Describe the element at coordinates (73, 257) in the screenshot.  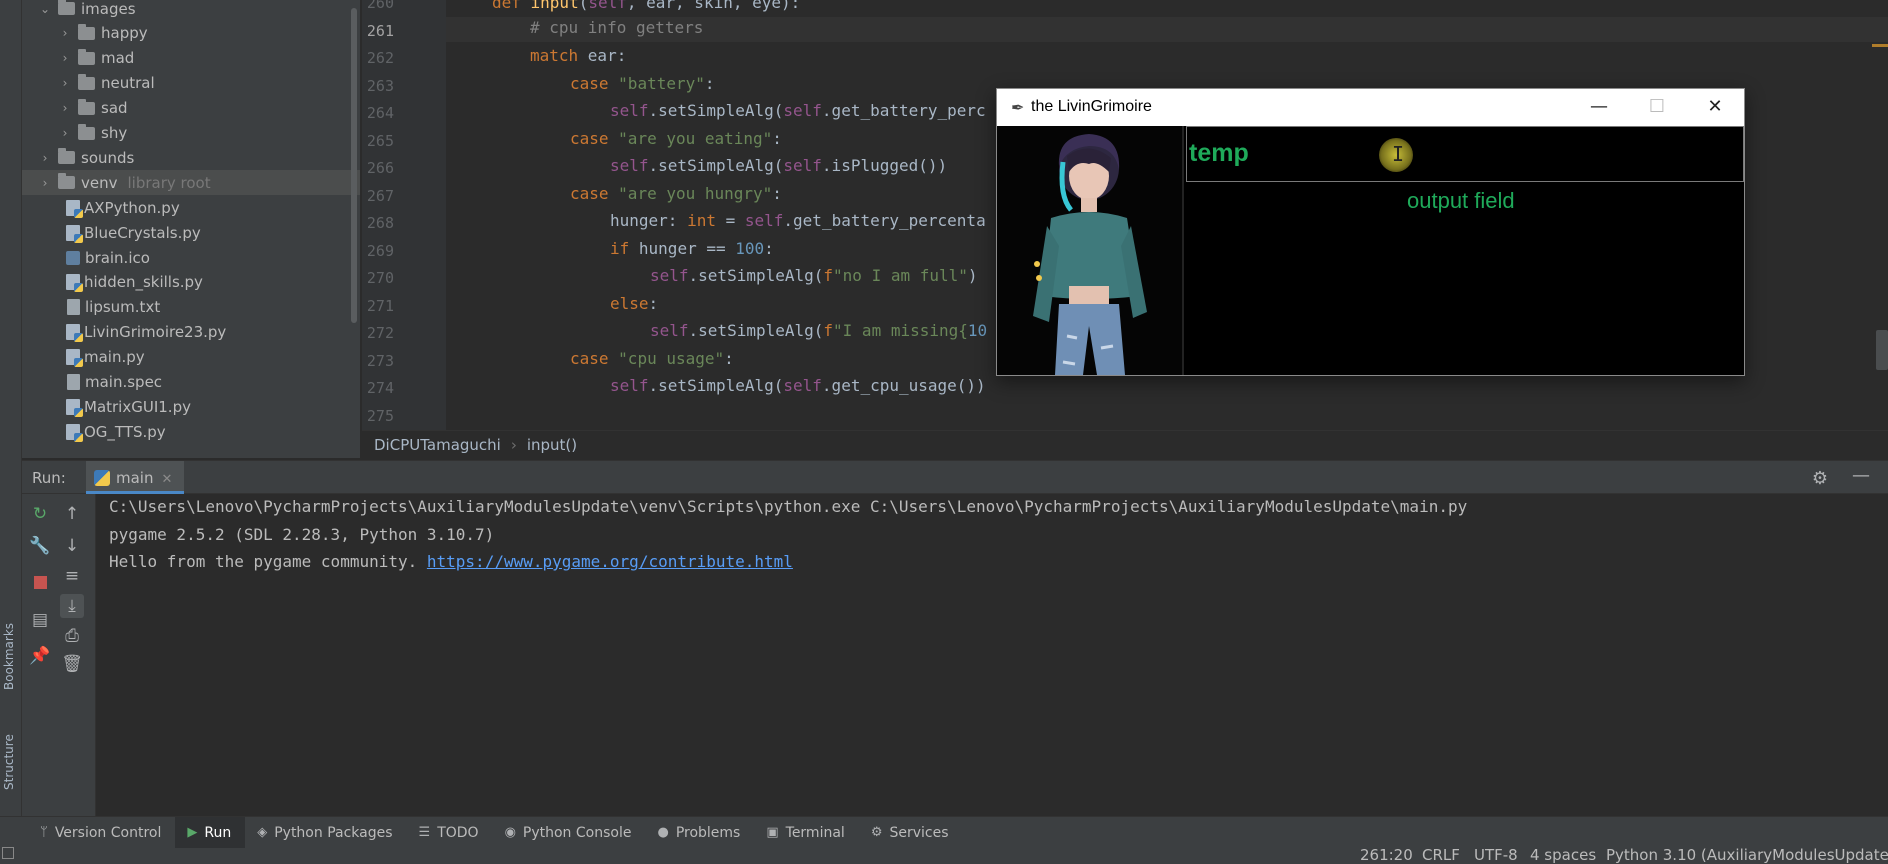
I see `image-file-icon` at that location.